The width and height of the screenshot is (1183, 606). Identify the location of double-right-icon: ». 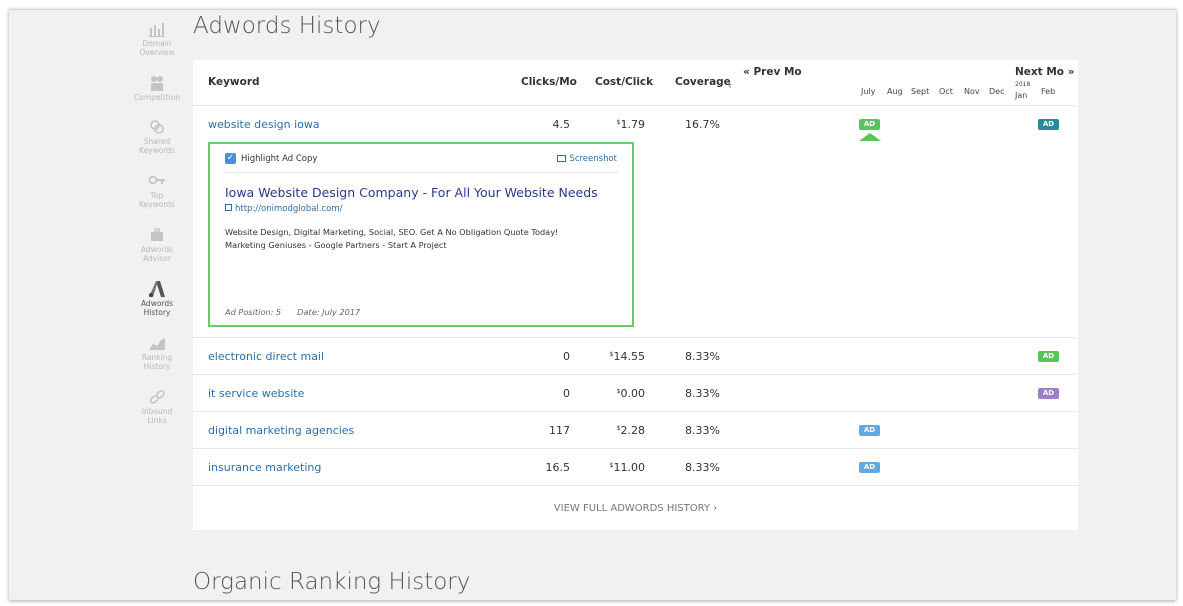
(1071, 72).